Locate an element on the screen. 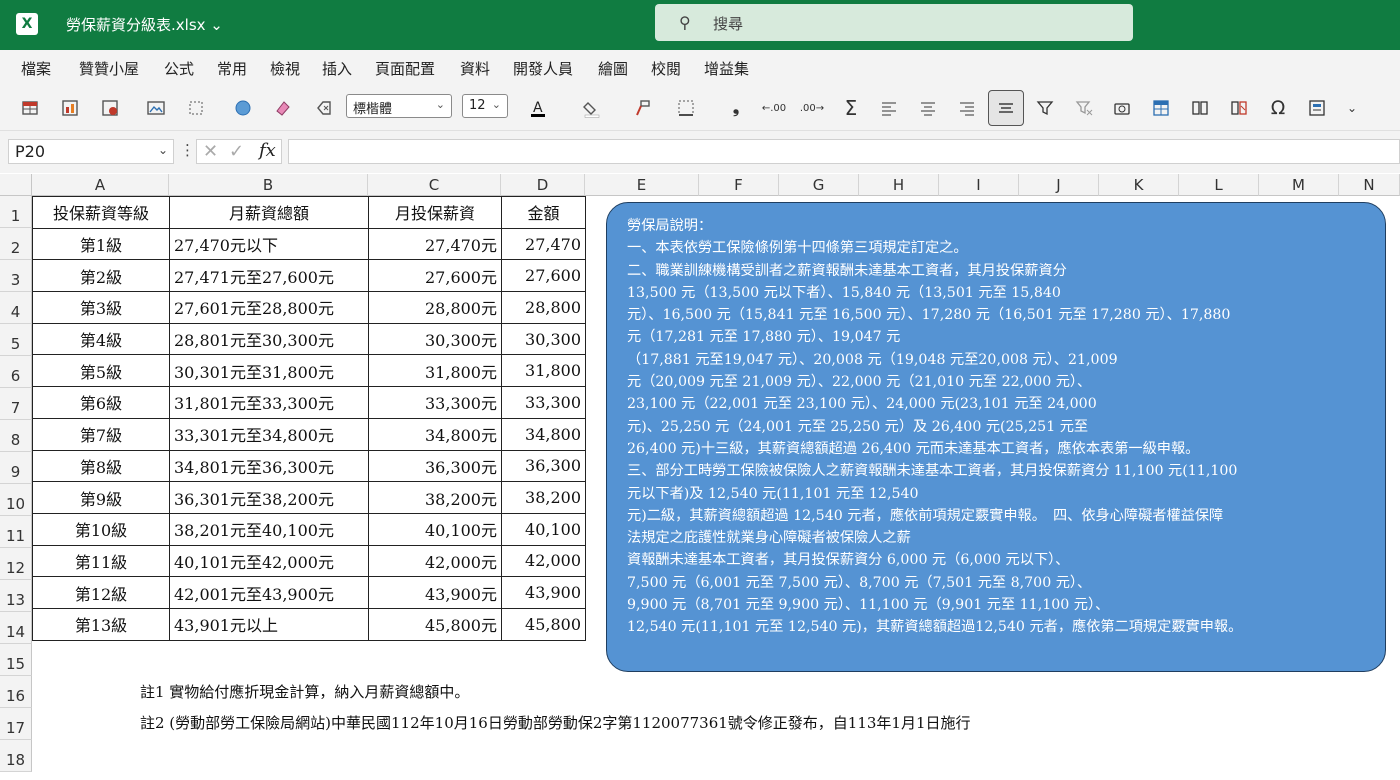 The image size is (1400, 780). column-header-j: J is located at coordinates (1059, 185).